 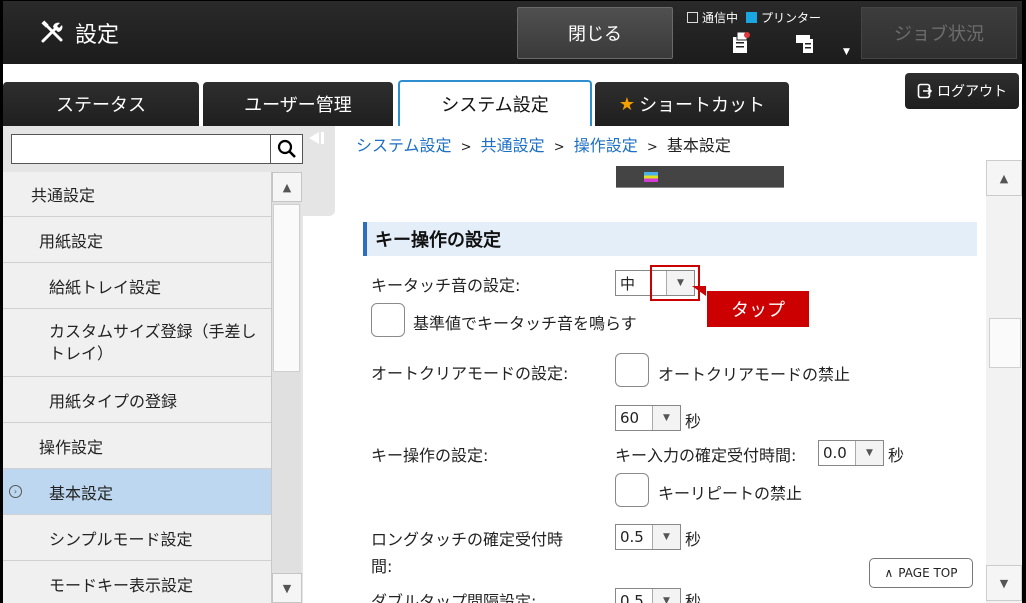 I want to click on breadcrumb-link-system-settings: システム設定, so click(x=404, y=145).